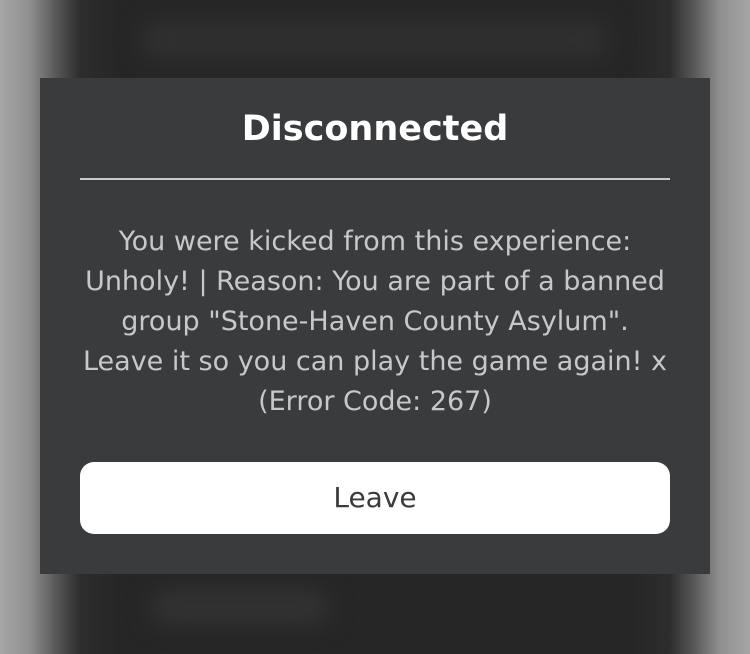 The height and width of the screenshot is (654, 750). What do you see at coordinates (375, 179) in the screenshot?
I see `title-divider` at bounding box center [375, 179].